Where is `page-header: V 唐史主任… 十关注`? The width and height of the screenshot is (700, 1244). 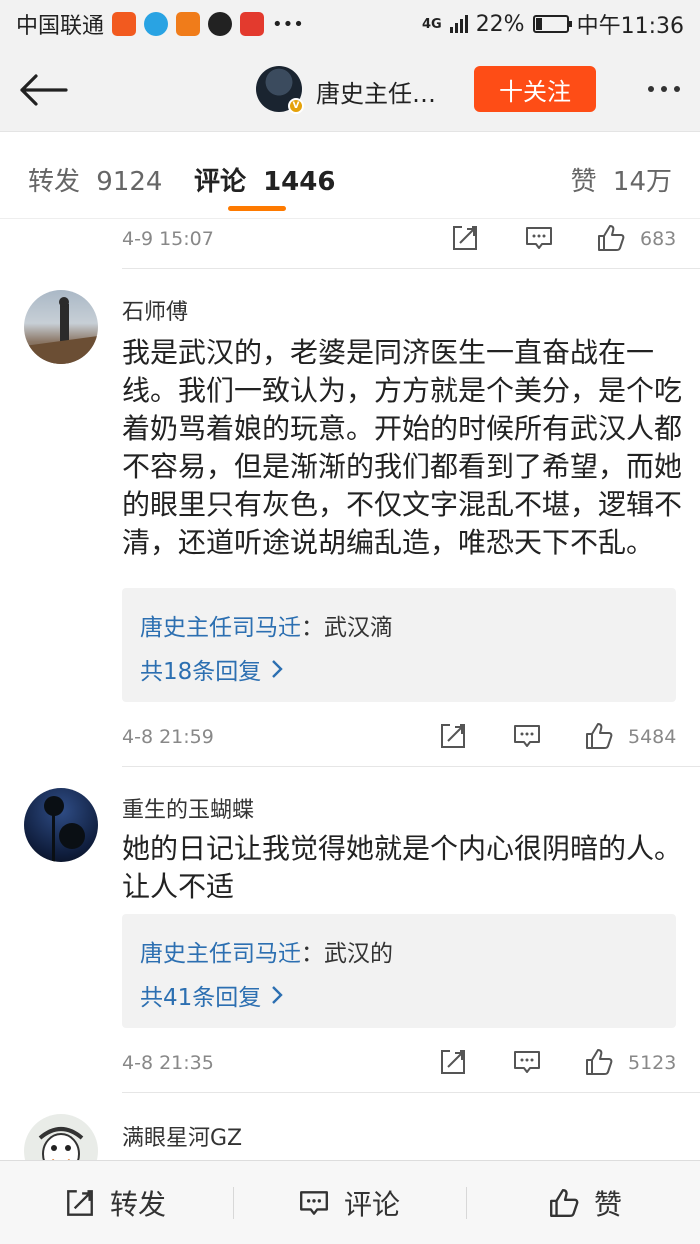 page-header: V 唐史主任… 十关注 is located at coordinates (350, 90).